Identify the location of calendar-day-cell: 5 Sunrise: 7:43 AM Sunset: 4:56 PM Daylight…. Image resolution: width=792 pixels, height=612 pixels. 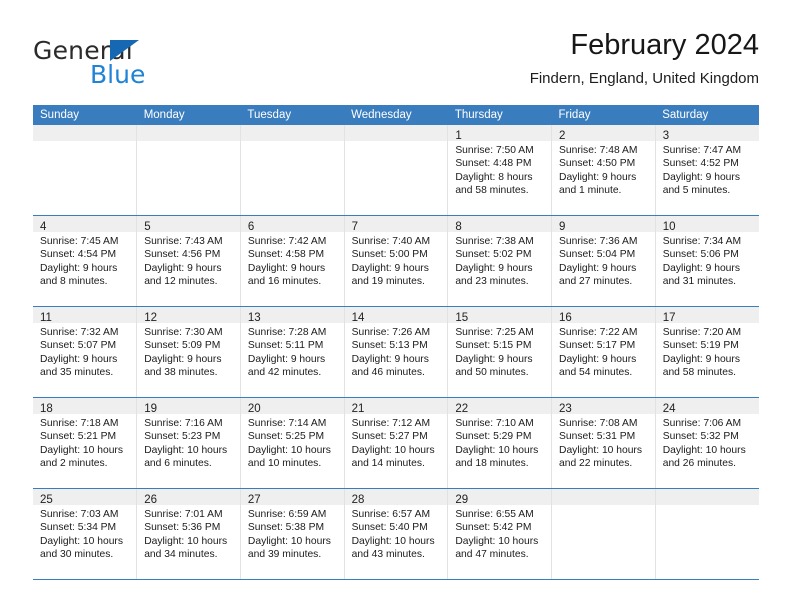
(188, 261).